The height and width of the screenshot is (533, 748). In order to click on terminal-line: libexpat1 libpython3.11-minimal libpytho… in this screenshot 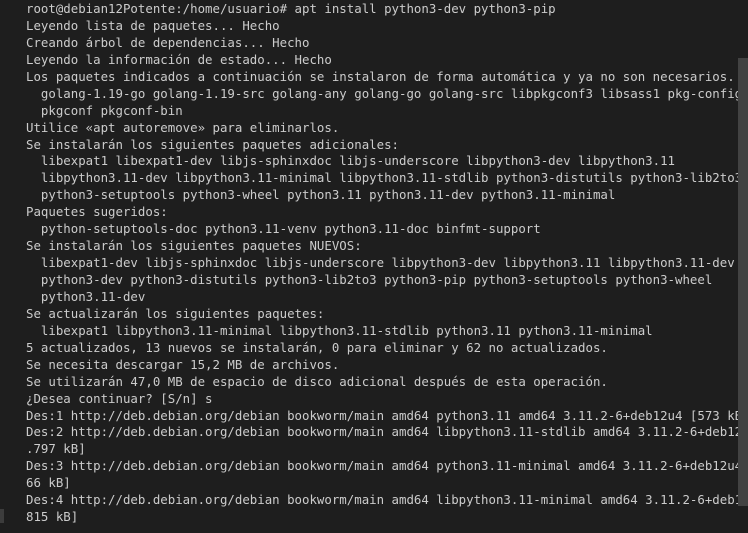, I will do `click(339, 330)`.